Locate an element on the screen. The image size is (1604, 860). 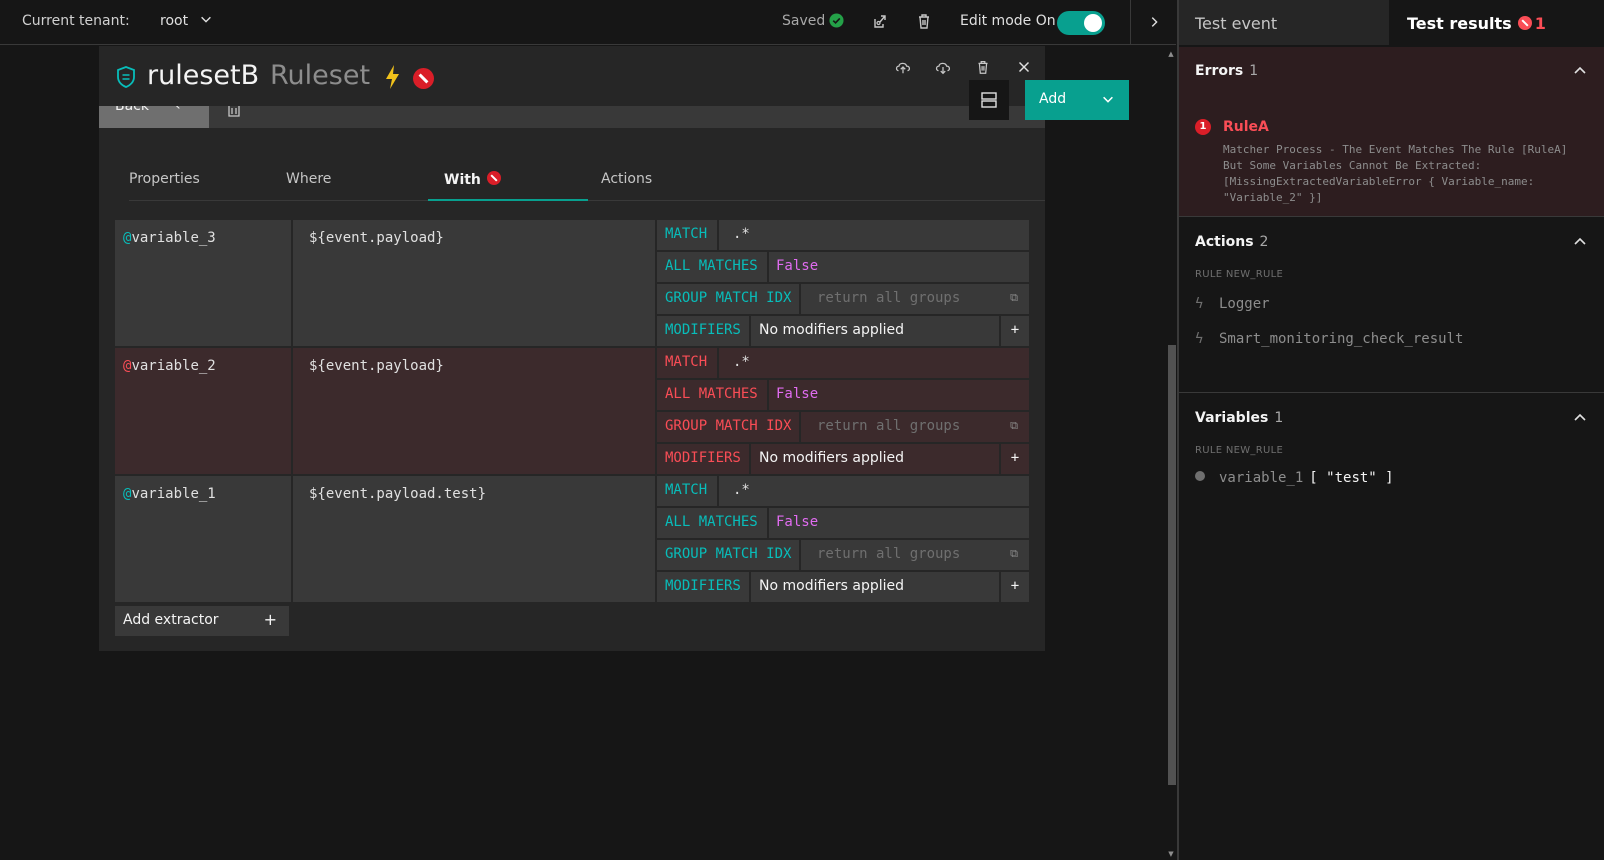
lightning-icon is located at coordinates (392, 77).